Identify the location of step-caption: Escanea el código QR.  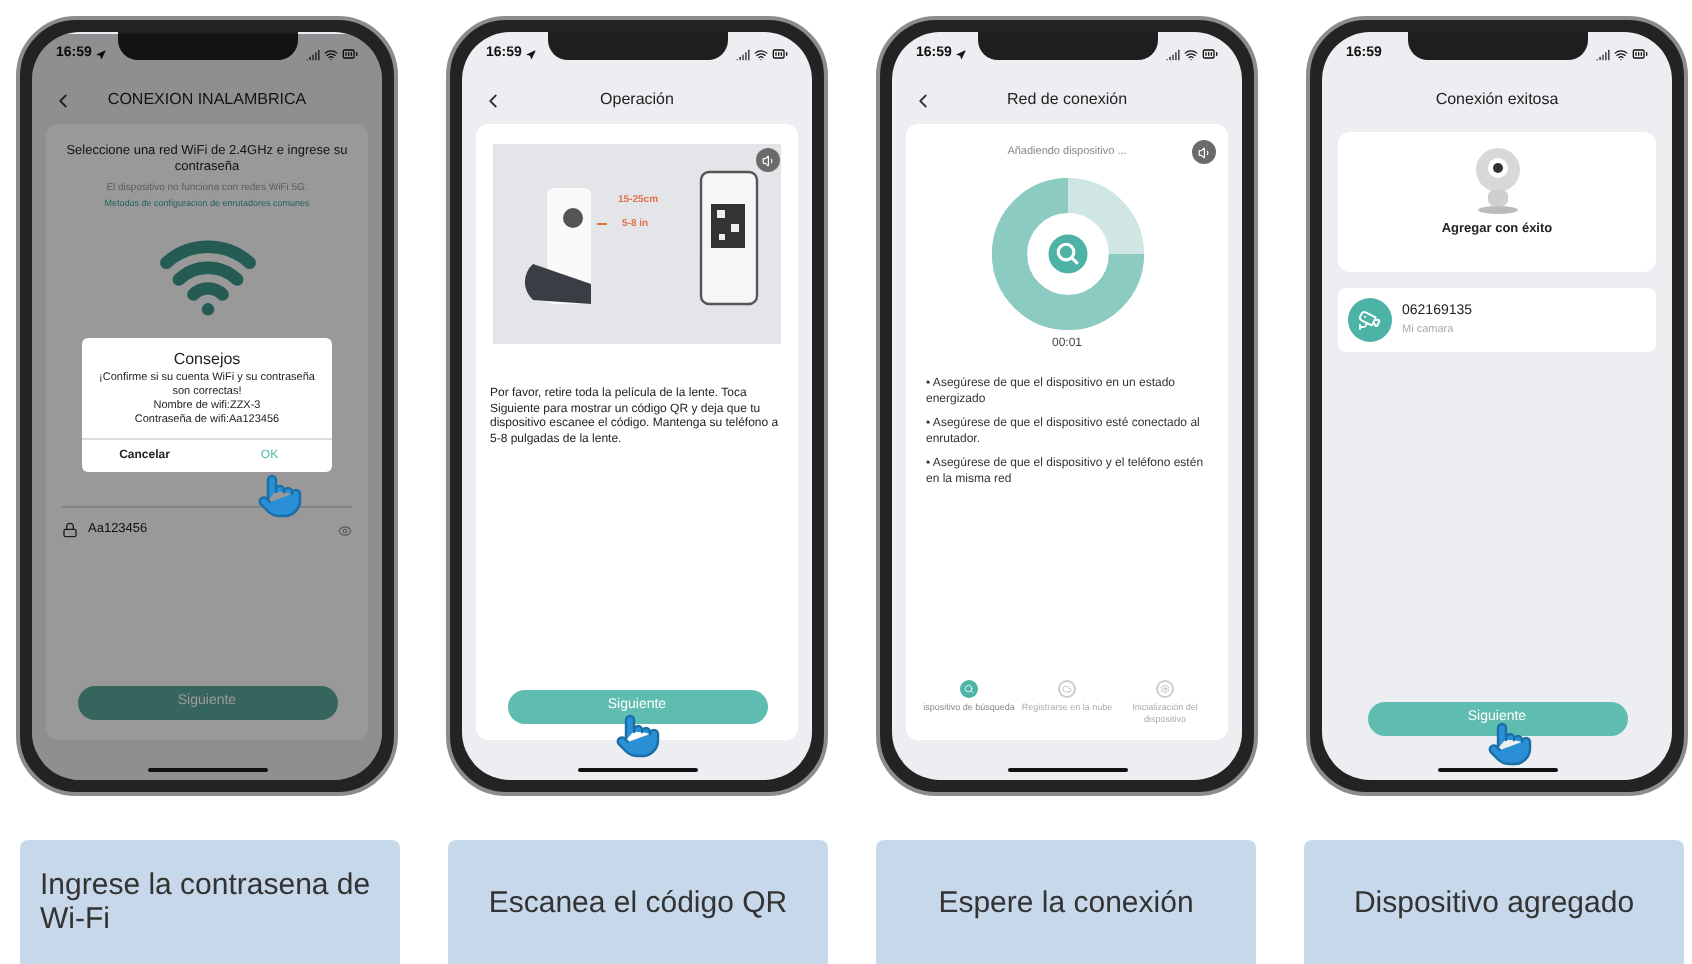
(638, 902).